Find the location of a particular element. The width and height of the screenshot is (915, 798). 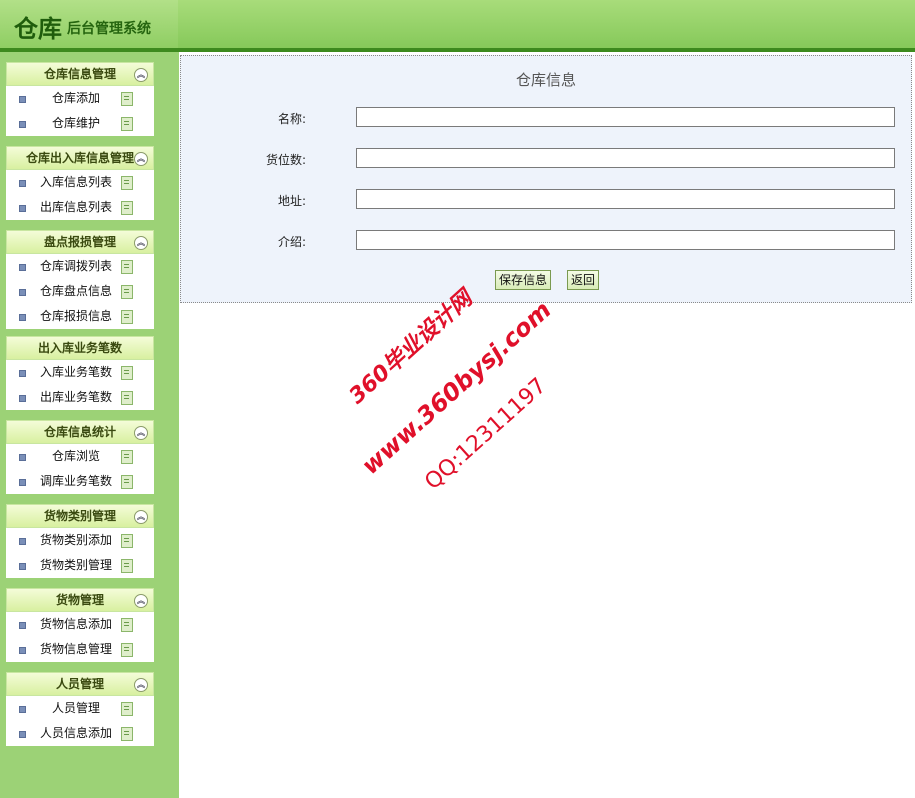

sidebar-group-body: 入库信息列表 出库信息列表 is located at coordinates (80, 195).